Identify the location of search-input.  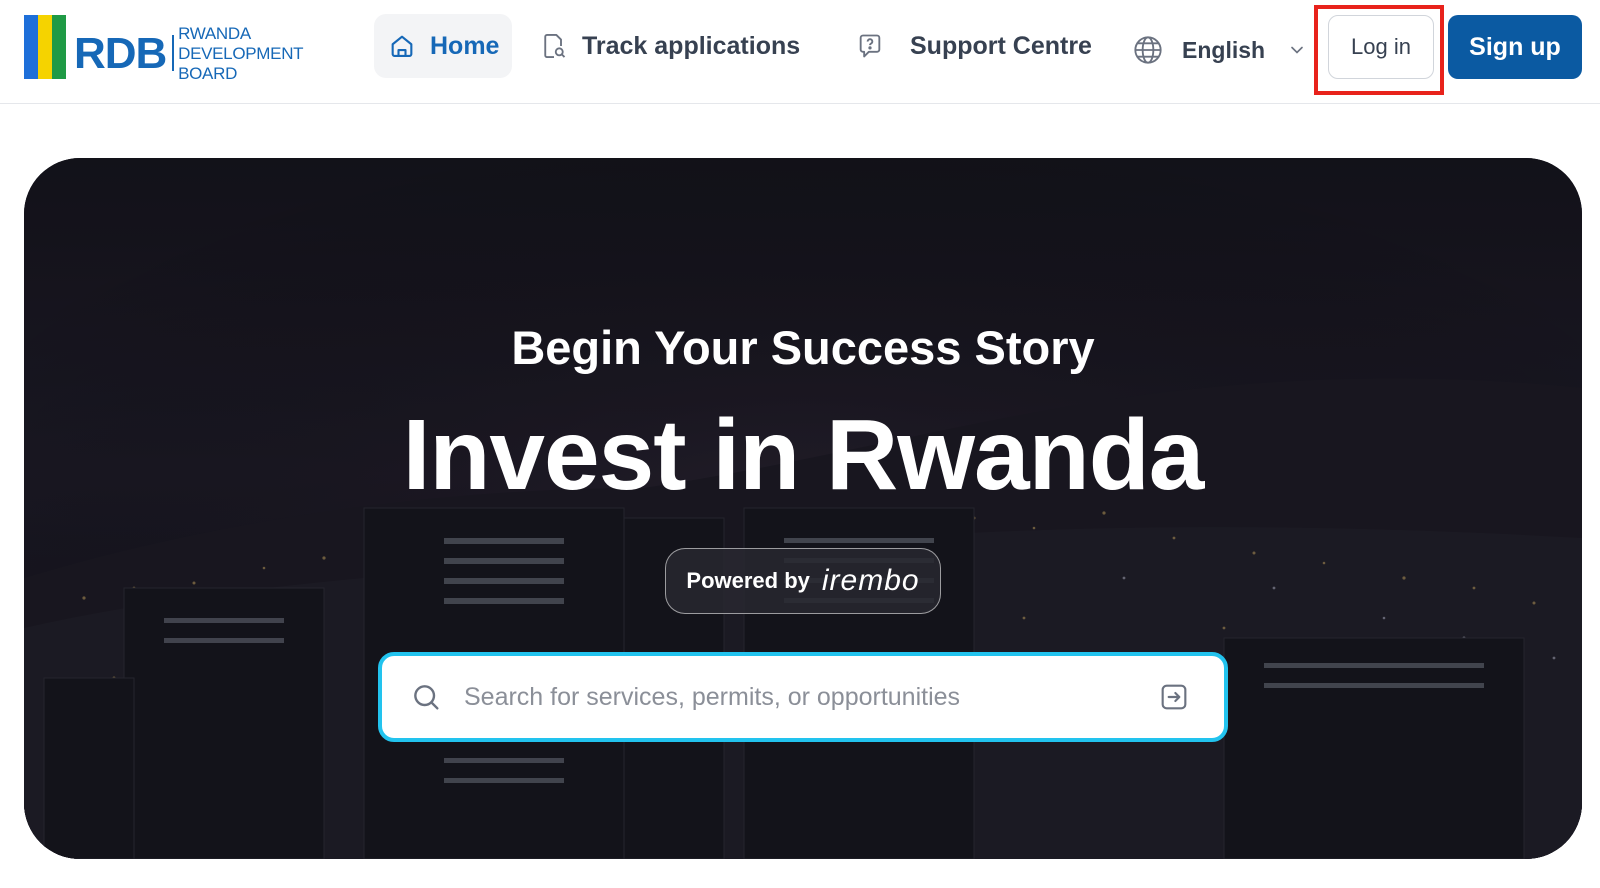
(811, 697).